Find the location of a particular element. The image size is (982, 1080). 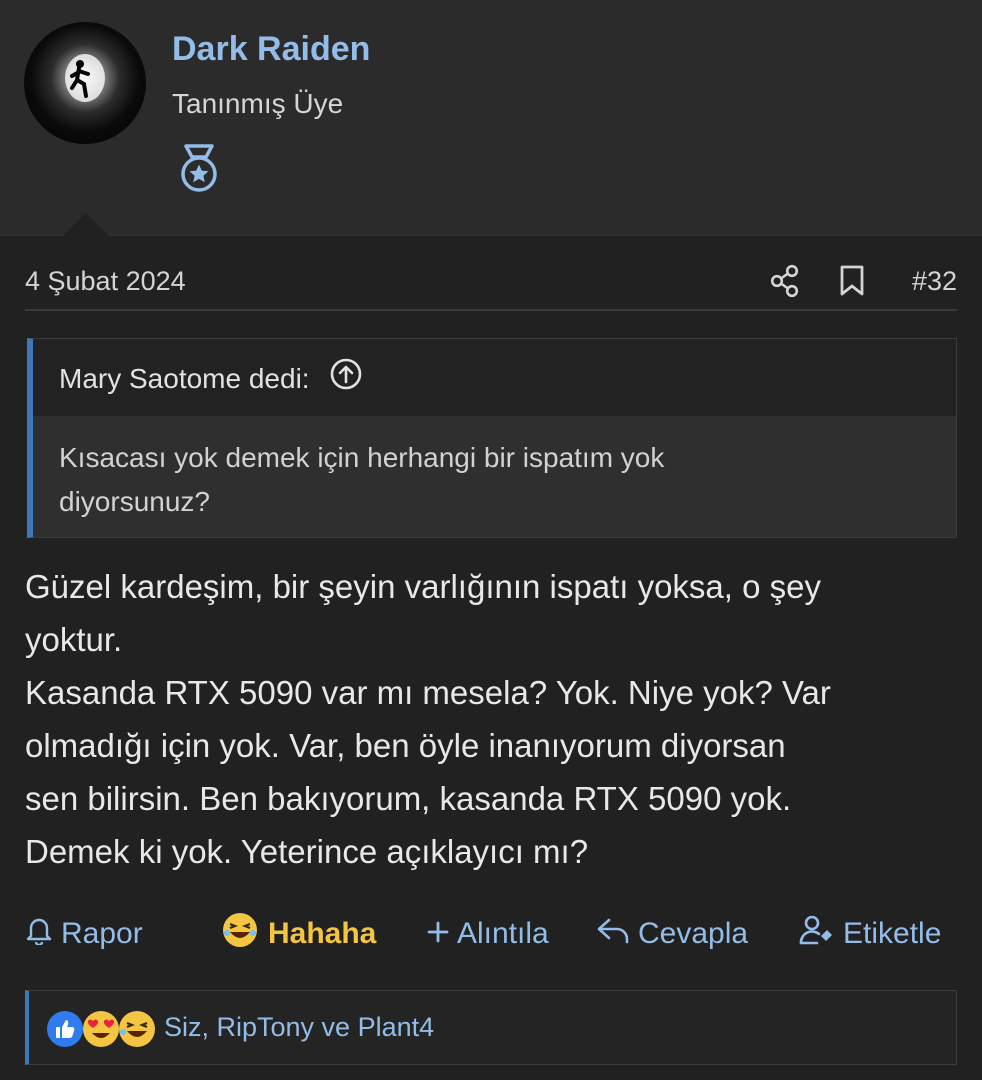

header-pointer is located at coordinates (86, 225).